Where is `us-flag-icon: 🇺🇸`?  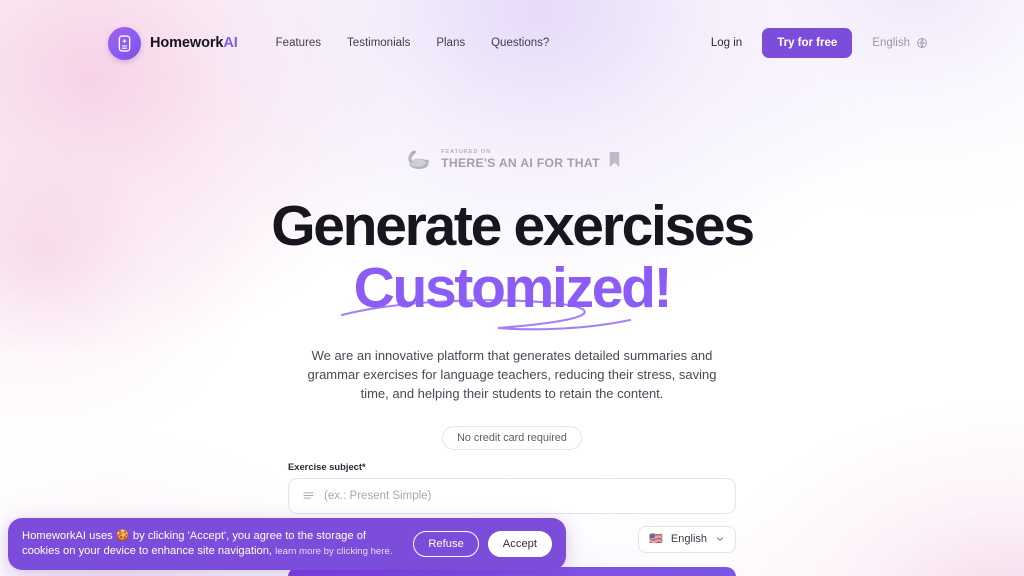 us-flag-icon: 🇺🇸 is located at coordinates (656, 538).